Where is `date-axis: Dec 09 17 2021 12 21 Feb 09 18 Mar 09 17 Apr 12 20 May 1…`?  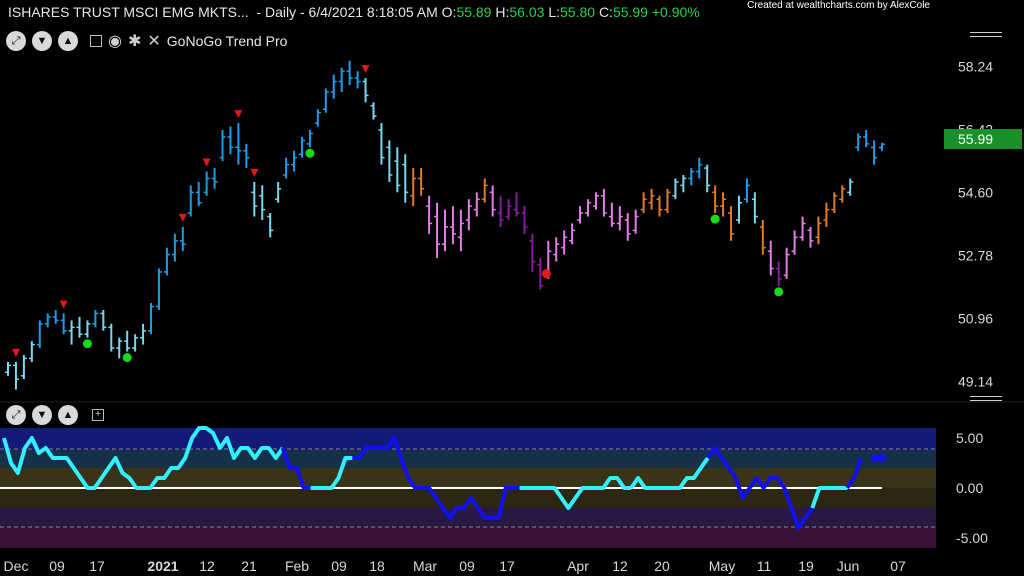 date-axis: Dec 09 17 2021 12 21 Feb 09 18 Mar 09 17 Apr 12 20 May 1… is located at coordinates (455, 566).